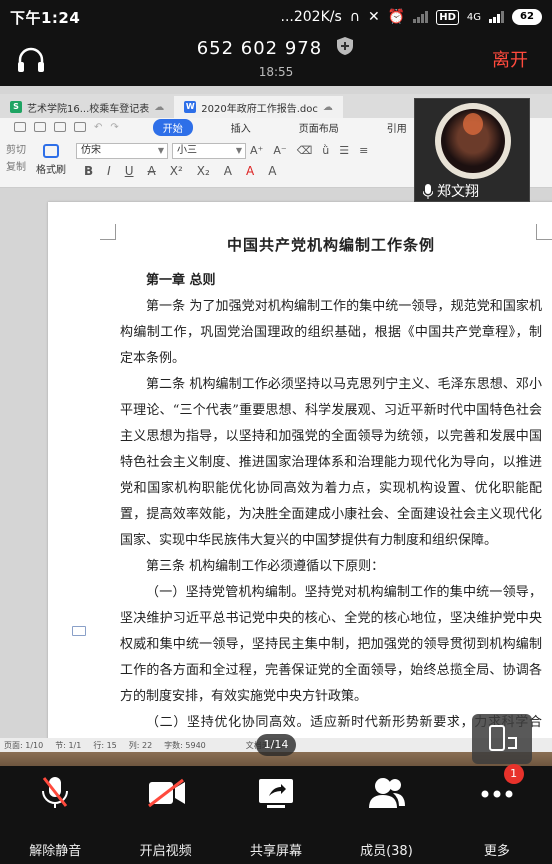  I want to click on more-button: 1 更多, so click(497, 814).